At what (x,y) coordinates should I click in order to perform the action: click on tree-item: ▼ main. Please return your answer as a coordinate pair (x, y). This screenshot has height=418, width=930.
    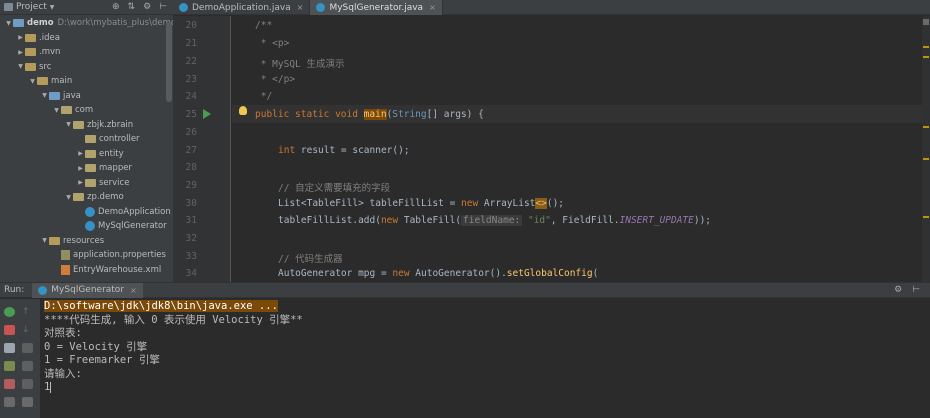
    Looking at the image, I should click on (50, 81).